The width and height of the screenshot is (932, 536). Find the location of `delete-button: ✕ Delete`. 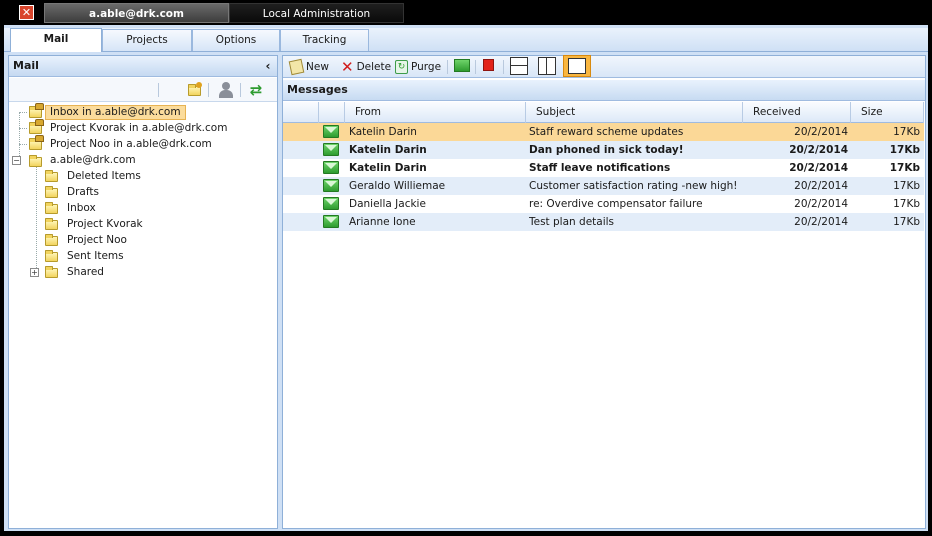

delete-button: ✕ Delete is located at coordinates (366, 67).